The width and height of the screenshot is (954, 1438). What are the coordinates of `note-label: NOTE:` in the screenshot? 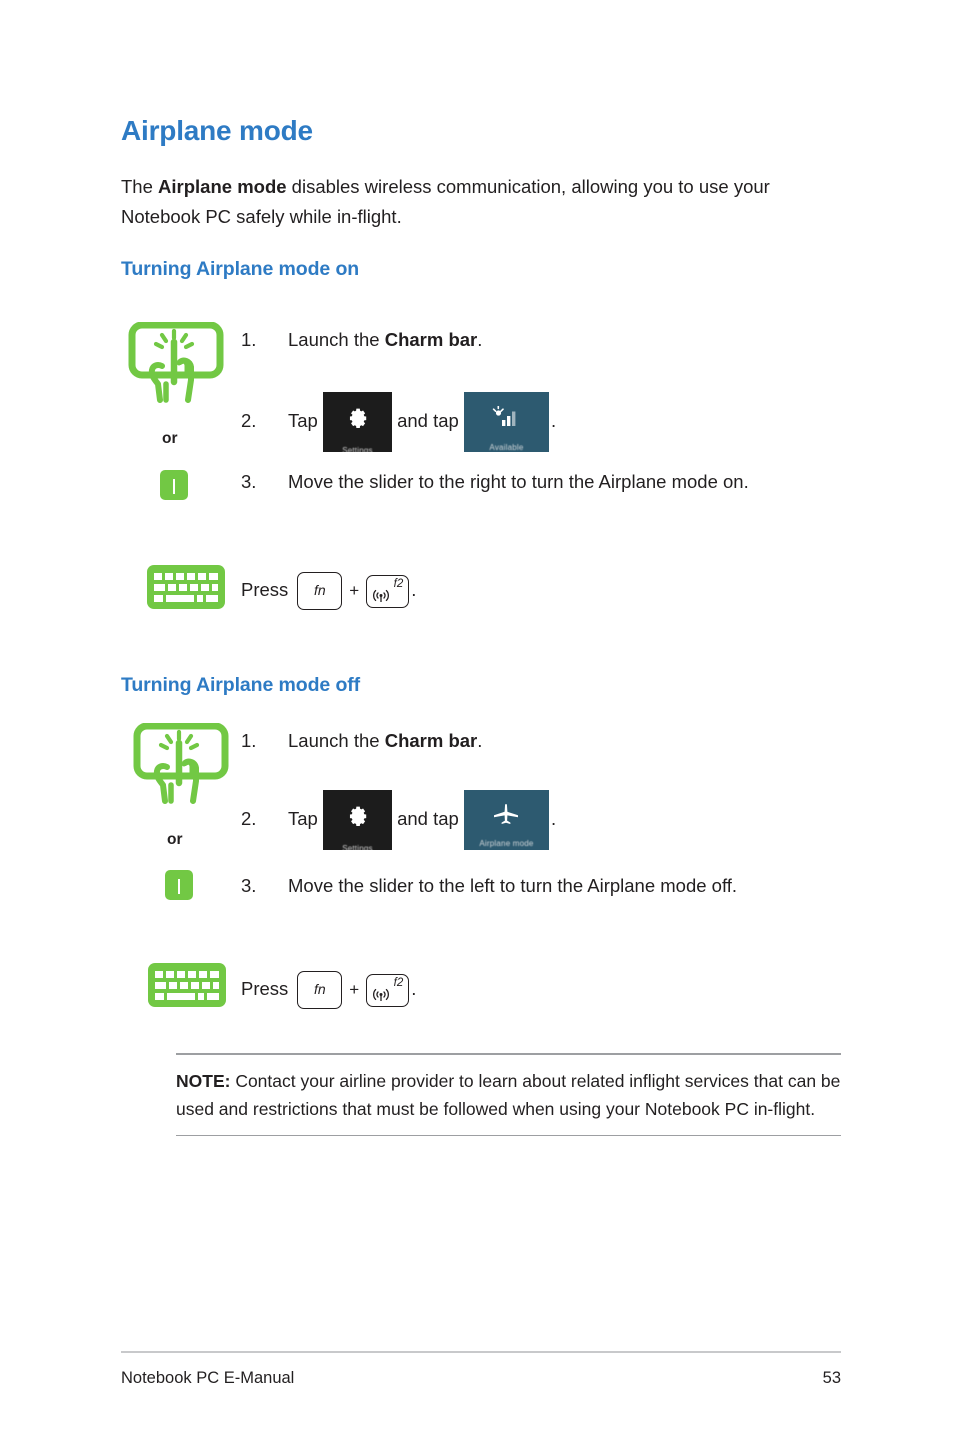 It's located at (203, 1080).